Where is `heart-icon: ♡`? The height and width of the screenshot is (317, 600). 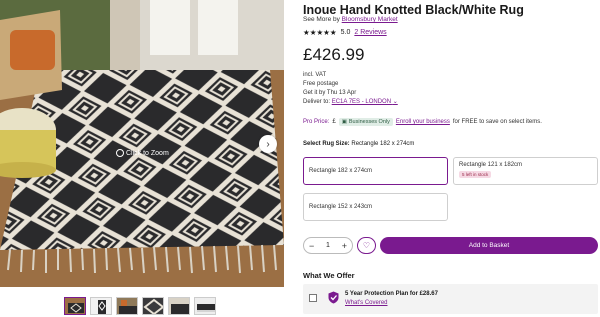 heart-icon: ♡ is located at coordinates (366, 245).